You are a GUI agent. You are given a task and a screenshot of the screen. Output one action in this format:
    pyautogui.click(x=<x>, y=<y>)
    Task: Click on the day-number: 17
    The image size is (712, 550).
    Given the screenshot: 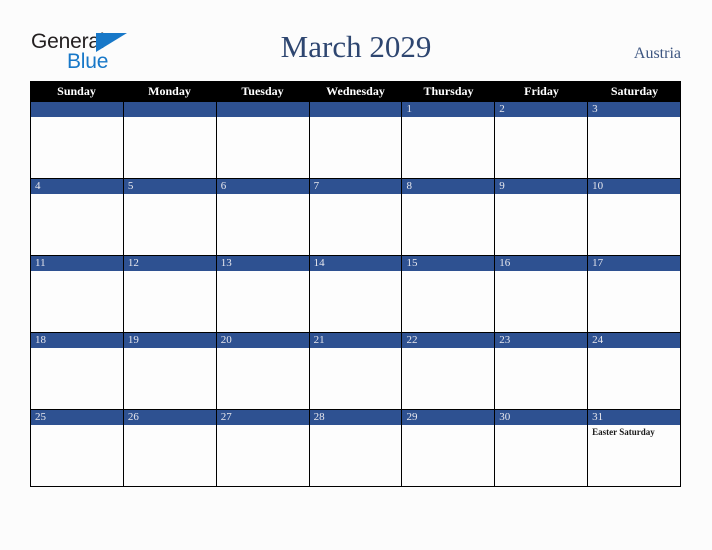 What is the action you would take?
    pyautogui.click(x=598, y=263)
    